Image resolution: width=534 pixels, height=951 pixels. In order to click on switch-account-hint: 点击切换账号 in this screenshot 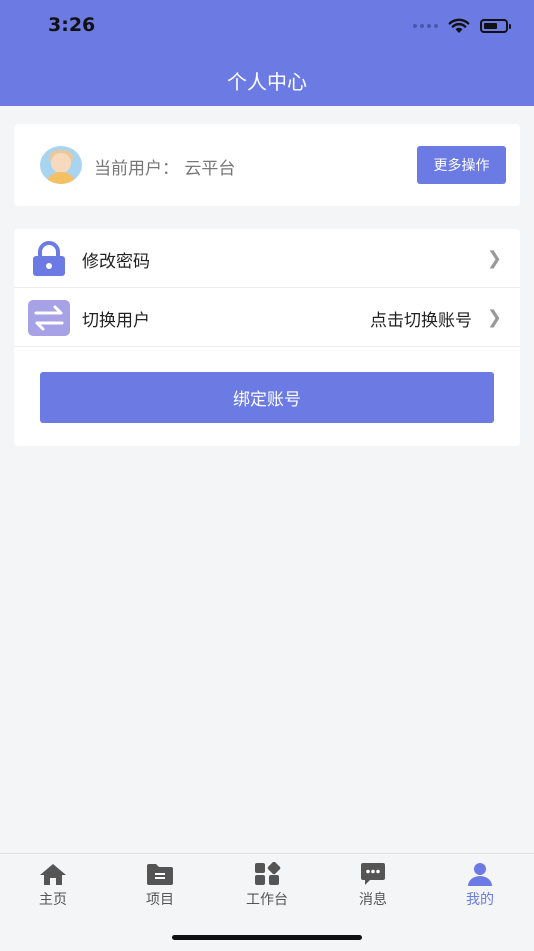, I will do `click(421, 321)`.